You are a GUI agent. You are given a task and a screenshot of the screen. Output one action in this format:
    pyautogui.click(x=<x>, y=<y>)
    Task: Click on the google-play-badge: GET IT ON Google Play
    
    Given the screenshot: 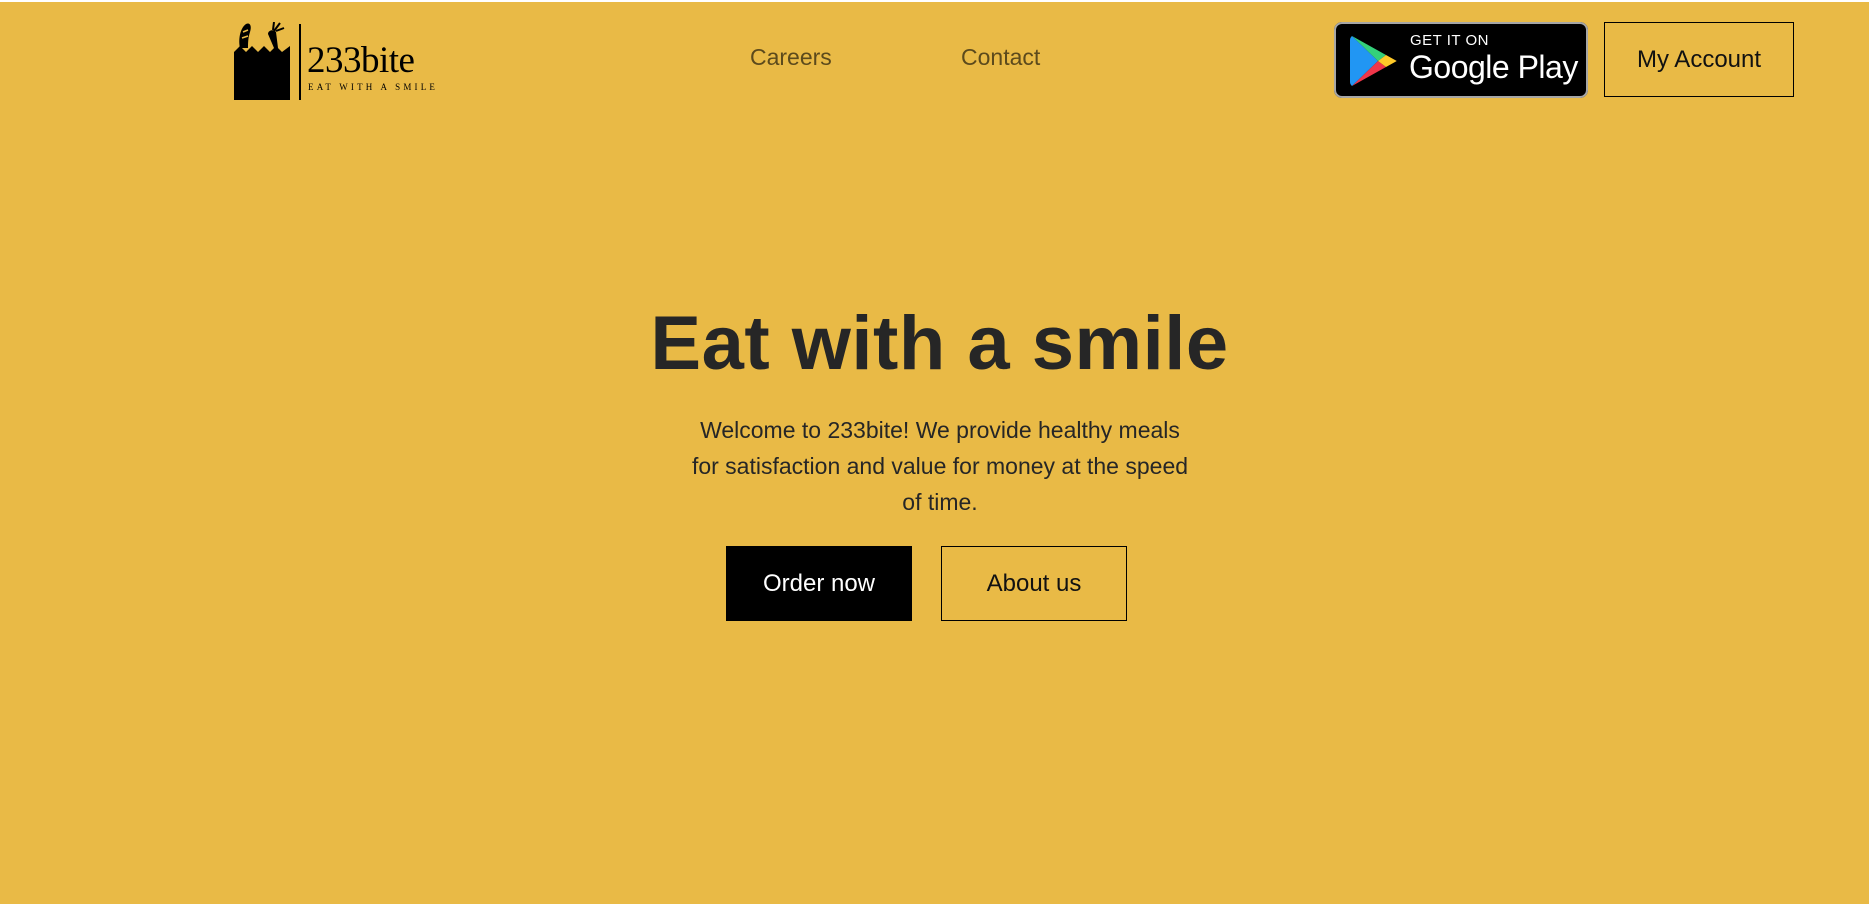 What is the action you would take?
    pyautogui.click(x=1461, y=60)
    